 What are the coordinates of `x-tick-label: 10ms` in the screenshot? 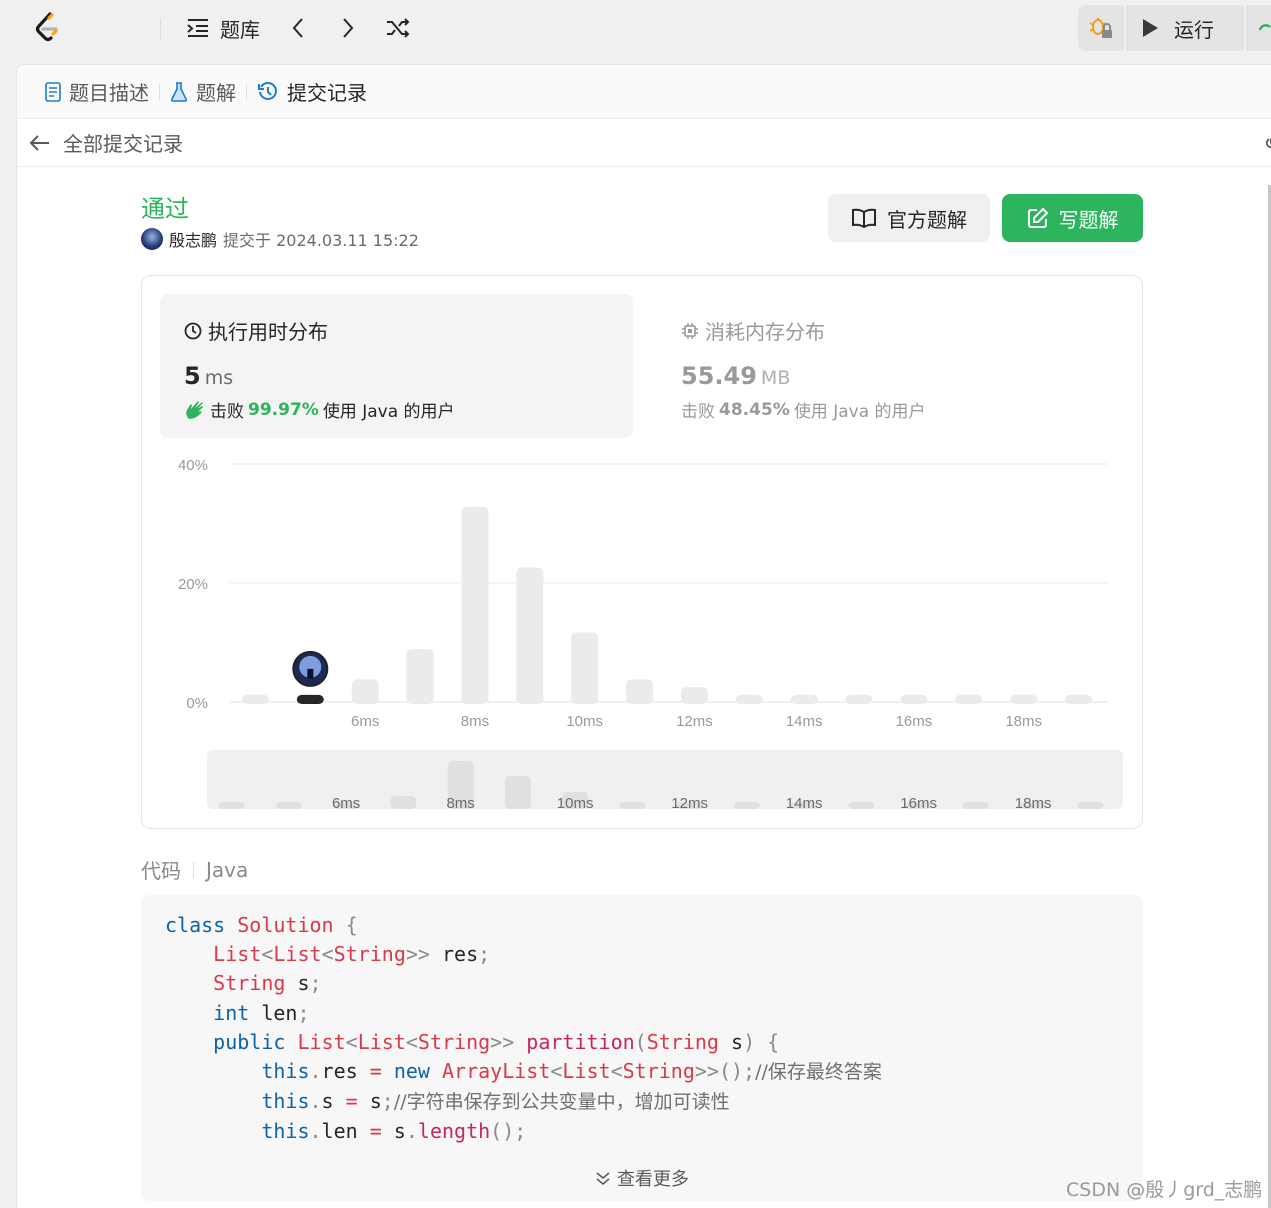 It's located at (584, 721).